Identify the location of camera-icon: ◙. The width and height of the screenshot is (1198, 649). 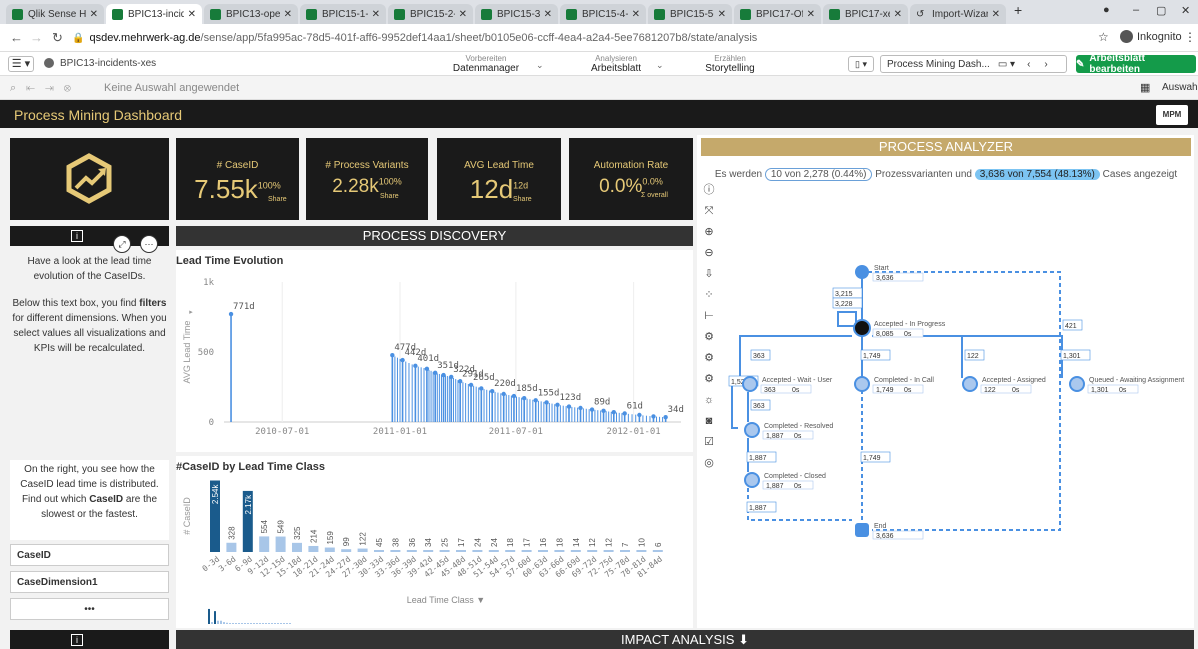
(709, 421).